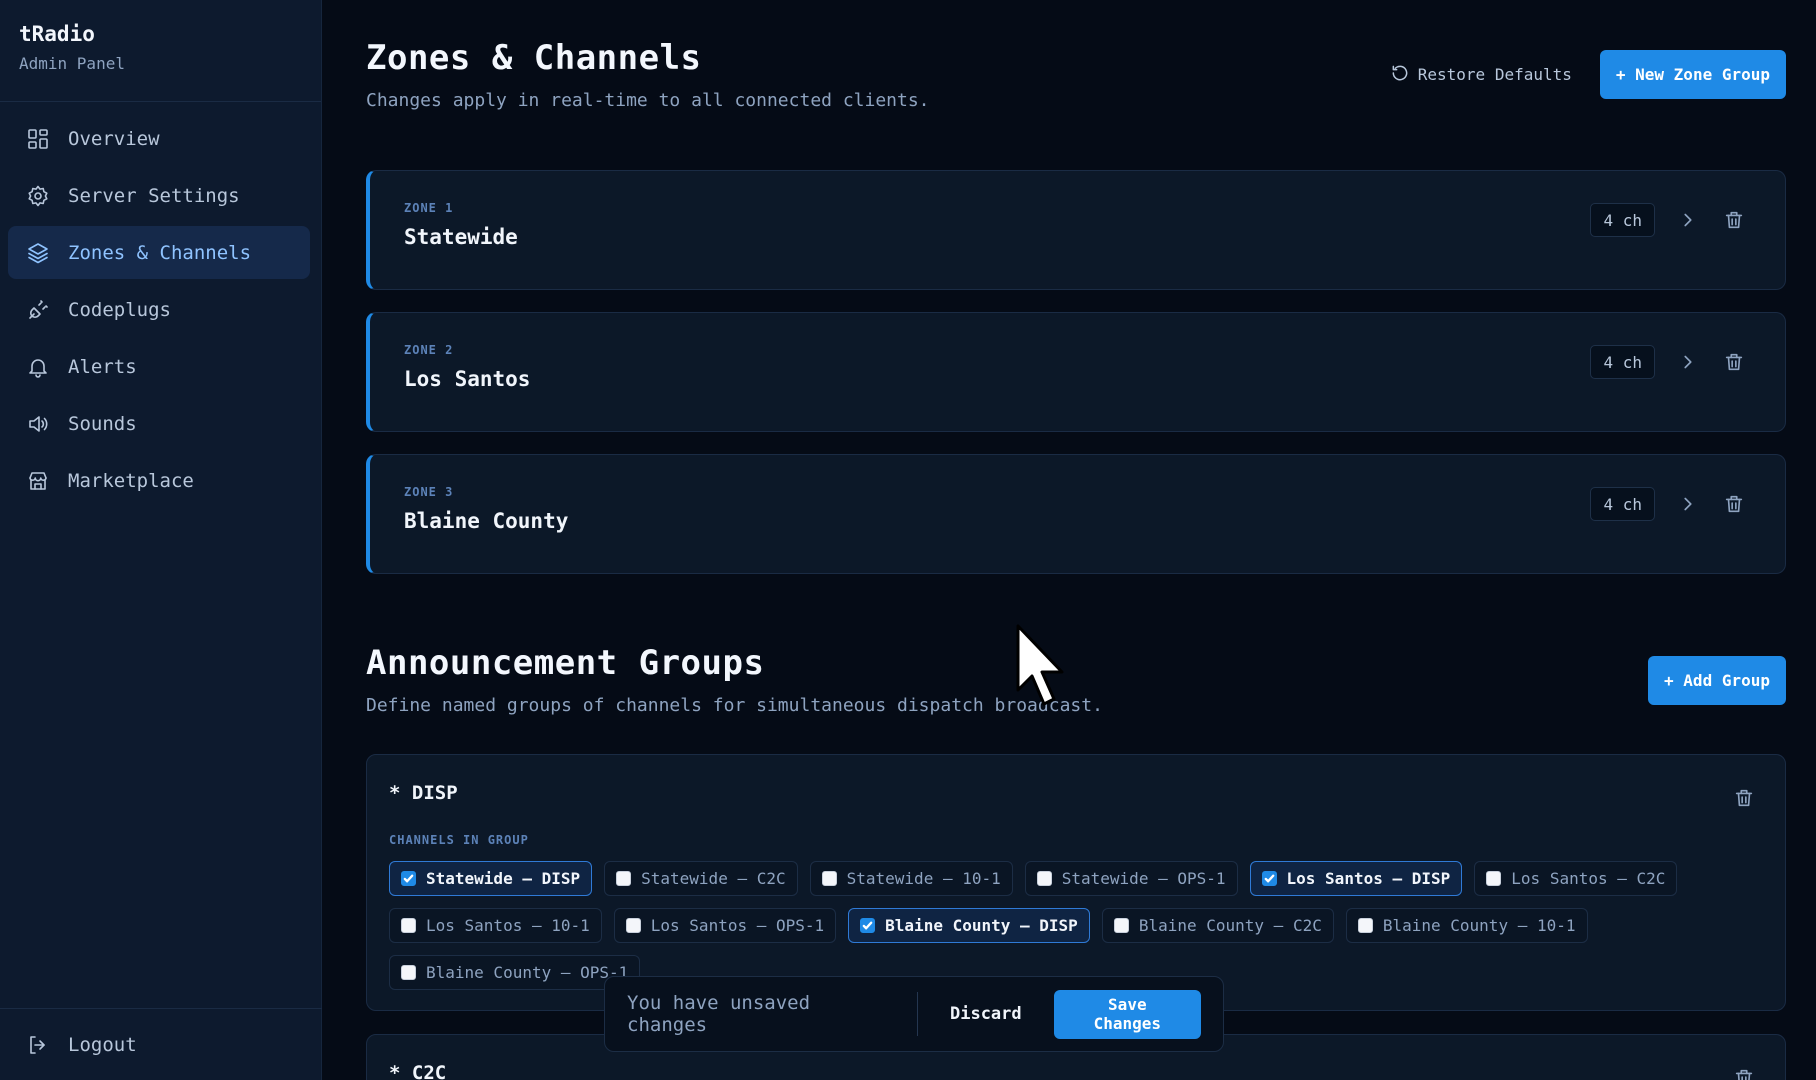  Describe the element at coordinates (713, 878) in the screenshot. I see `channel-chip-label: Statewide – C2C` at that location.